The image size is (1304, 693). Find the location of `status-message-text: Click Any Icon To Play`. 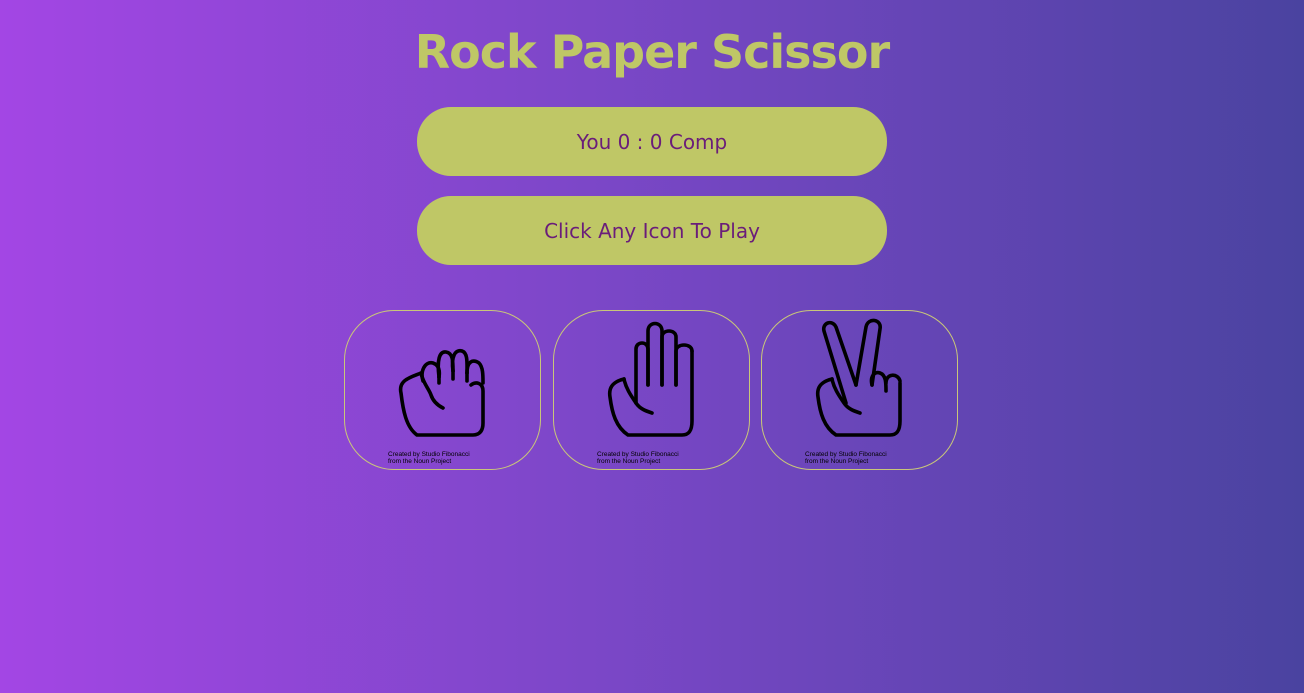

status-message-text: Click Any Icon To Play is located at coordinates (652, 230).